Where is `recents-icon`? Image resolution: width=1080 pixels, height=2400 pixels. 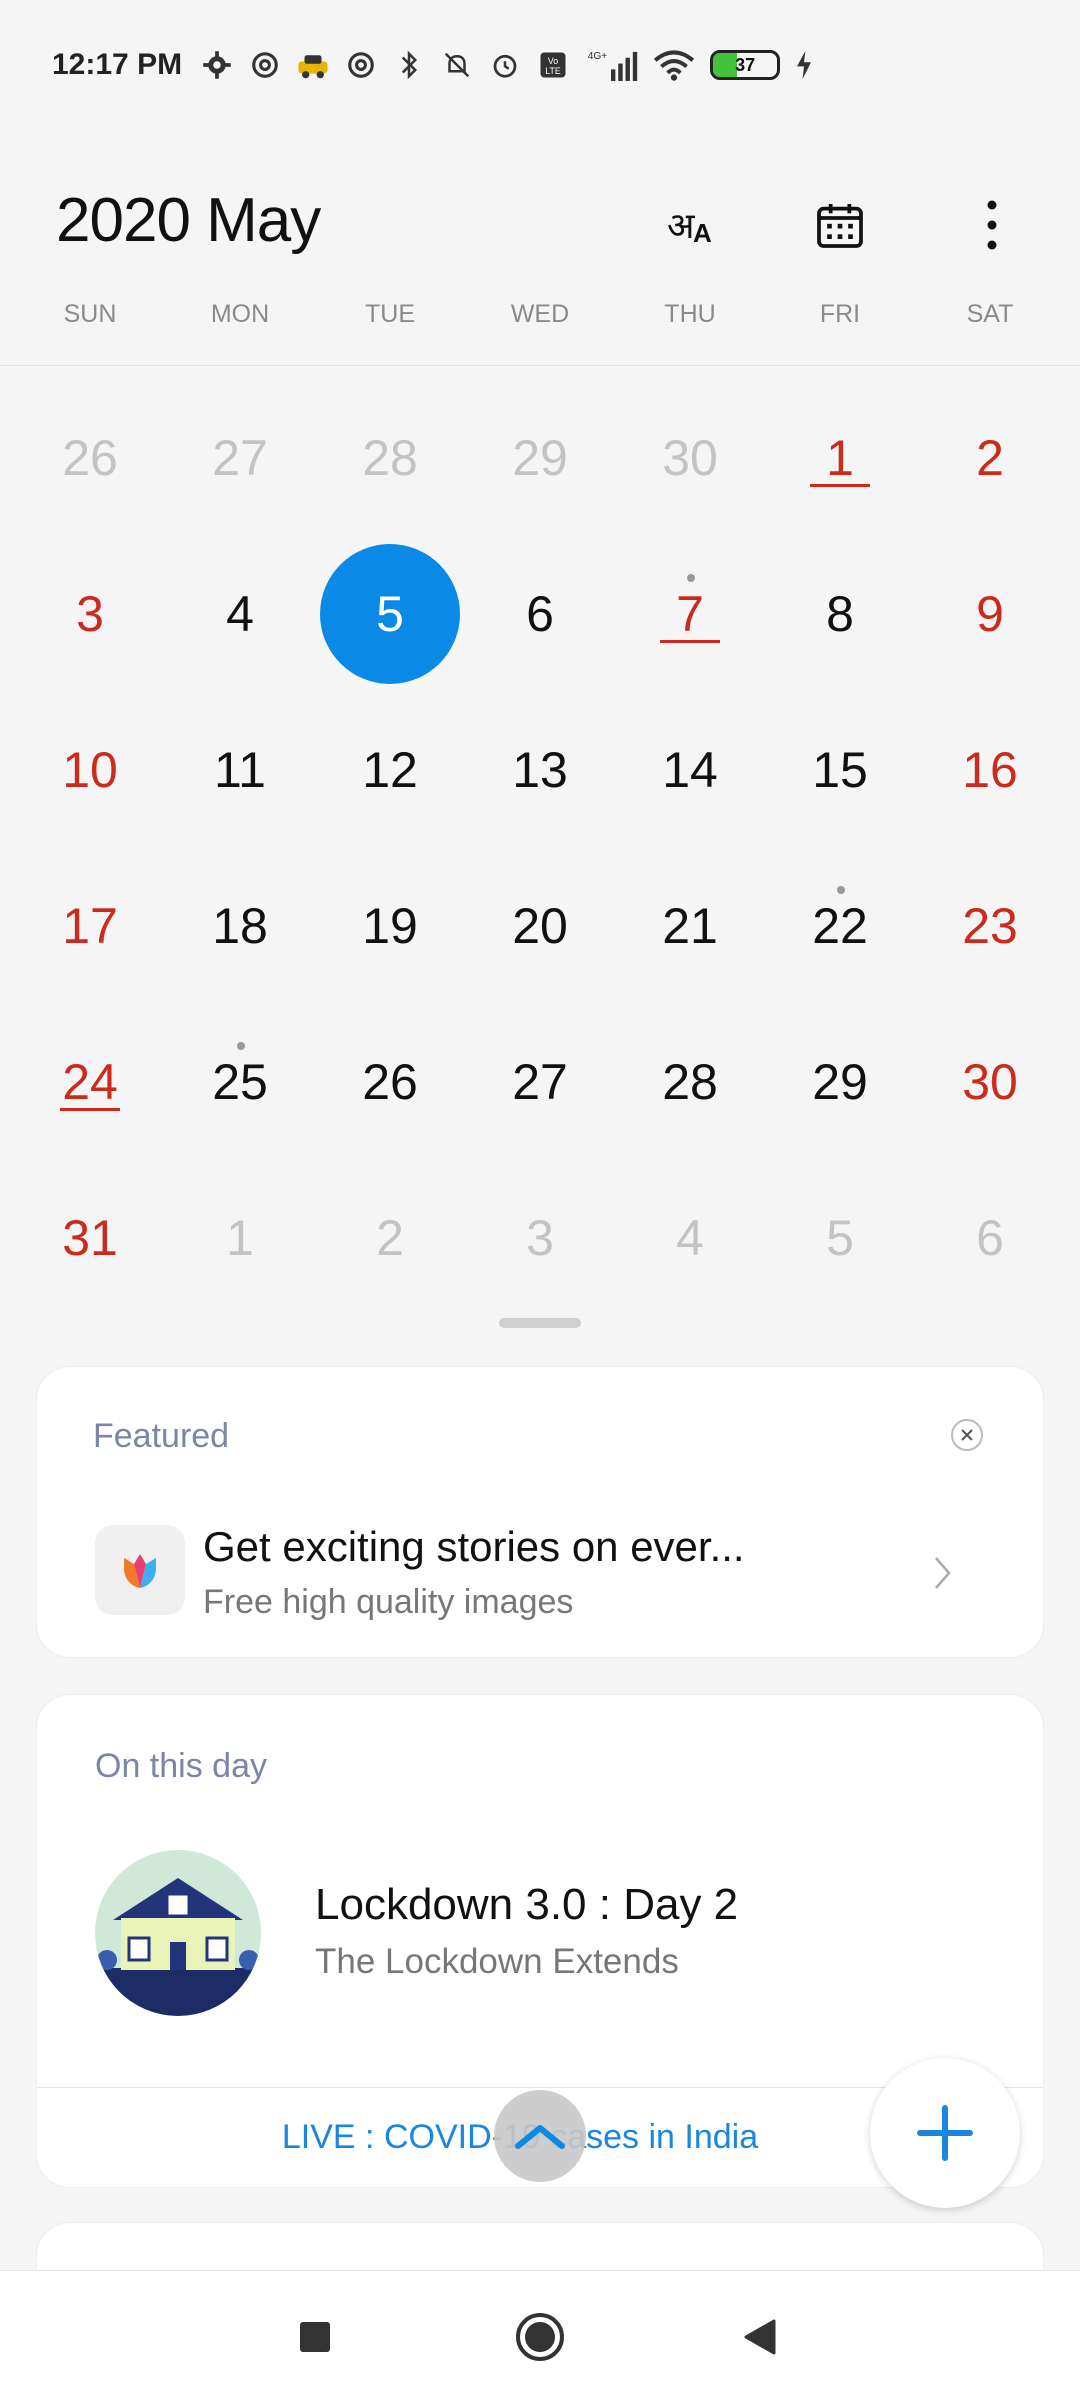
recents-icon is located at coordinates (315, 2337).